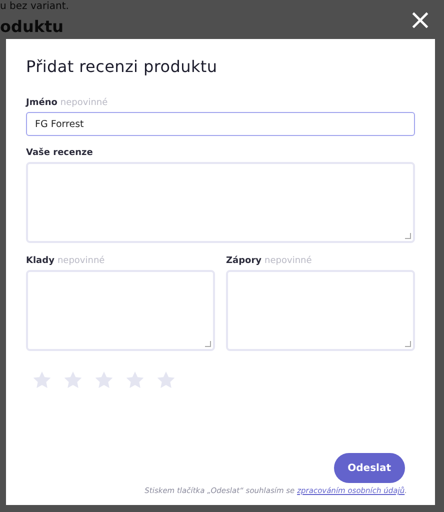 The height and width of the screenshot is (512, 444). I want to click on field-label: Jméno, so click(42, 103).